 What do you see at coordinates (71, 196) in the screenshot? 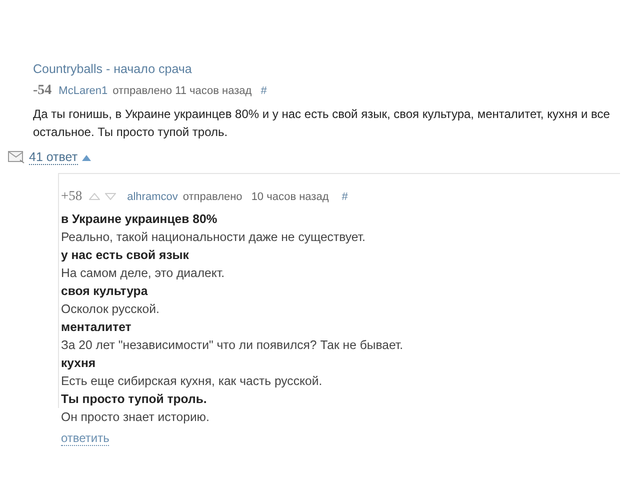
I see `reply-score: +58` at bounding box center [71, 196].